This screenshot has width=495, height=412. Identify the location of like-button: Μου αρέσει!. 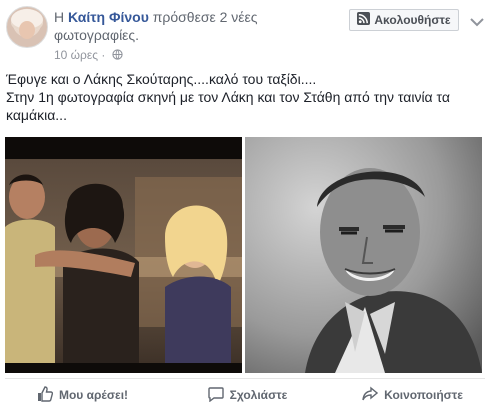
(82, 395).